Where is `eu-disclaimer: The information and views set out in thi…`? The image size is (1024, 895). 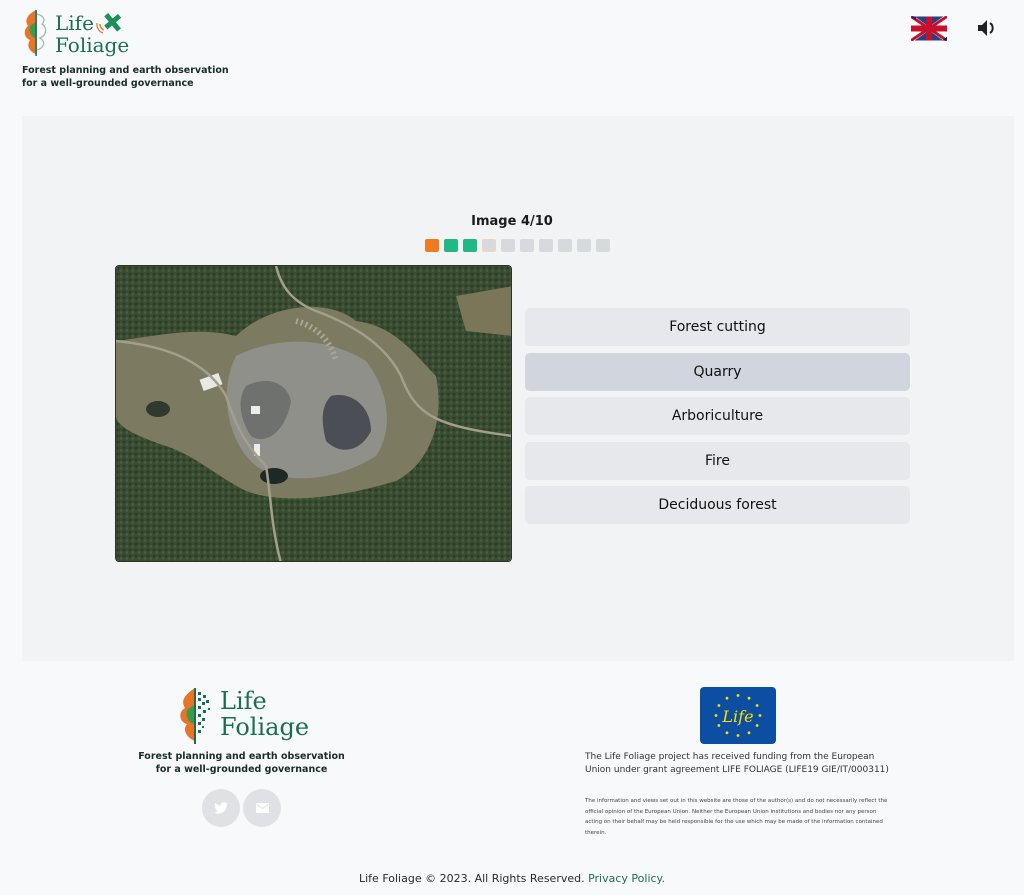
eu-disclaimer: The information and views set out in thi… is located at coordinates (736, 817).